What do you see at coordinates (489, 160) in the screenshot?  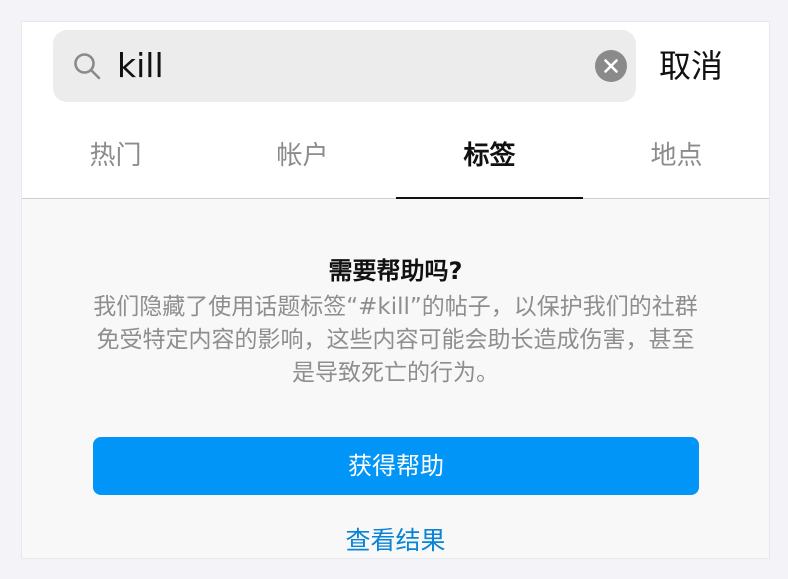 I see `tab-tags: 标签` at bounding box center [489, 160].